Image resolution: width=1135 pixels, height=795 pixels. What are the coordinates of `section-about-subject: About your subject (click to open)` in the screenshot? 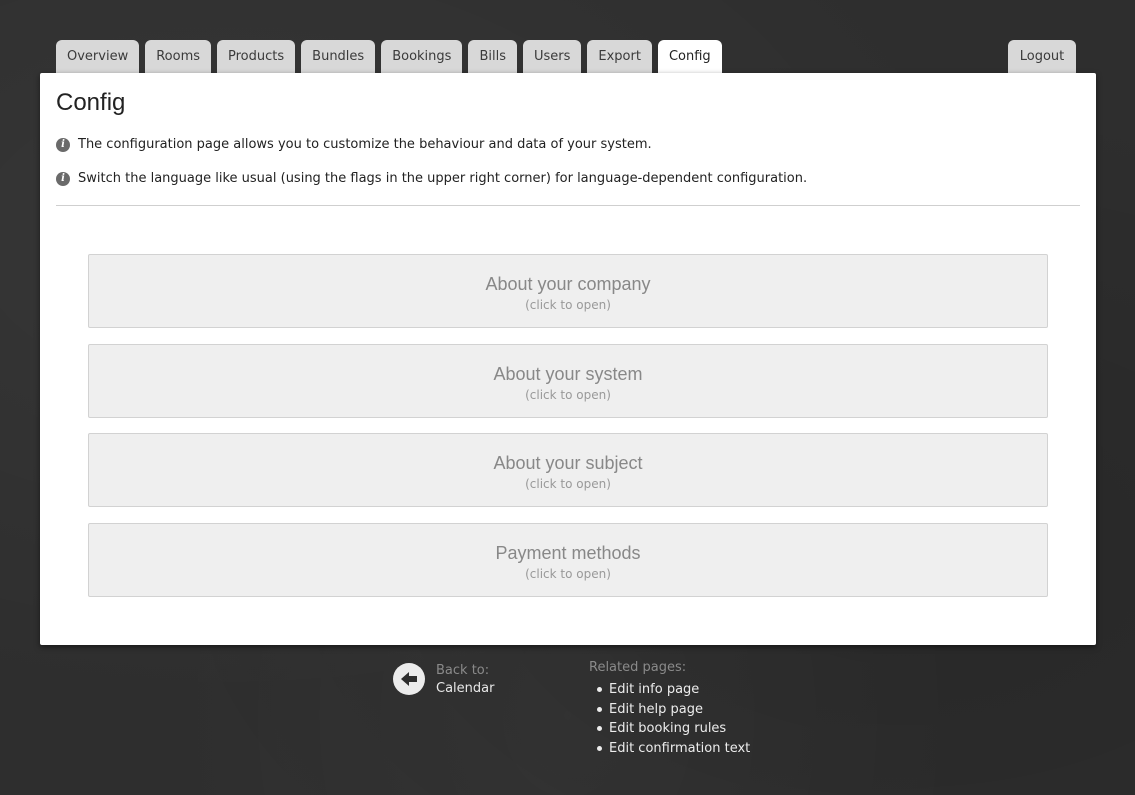 It's located at (568, 470).